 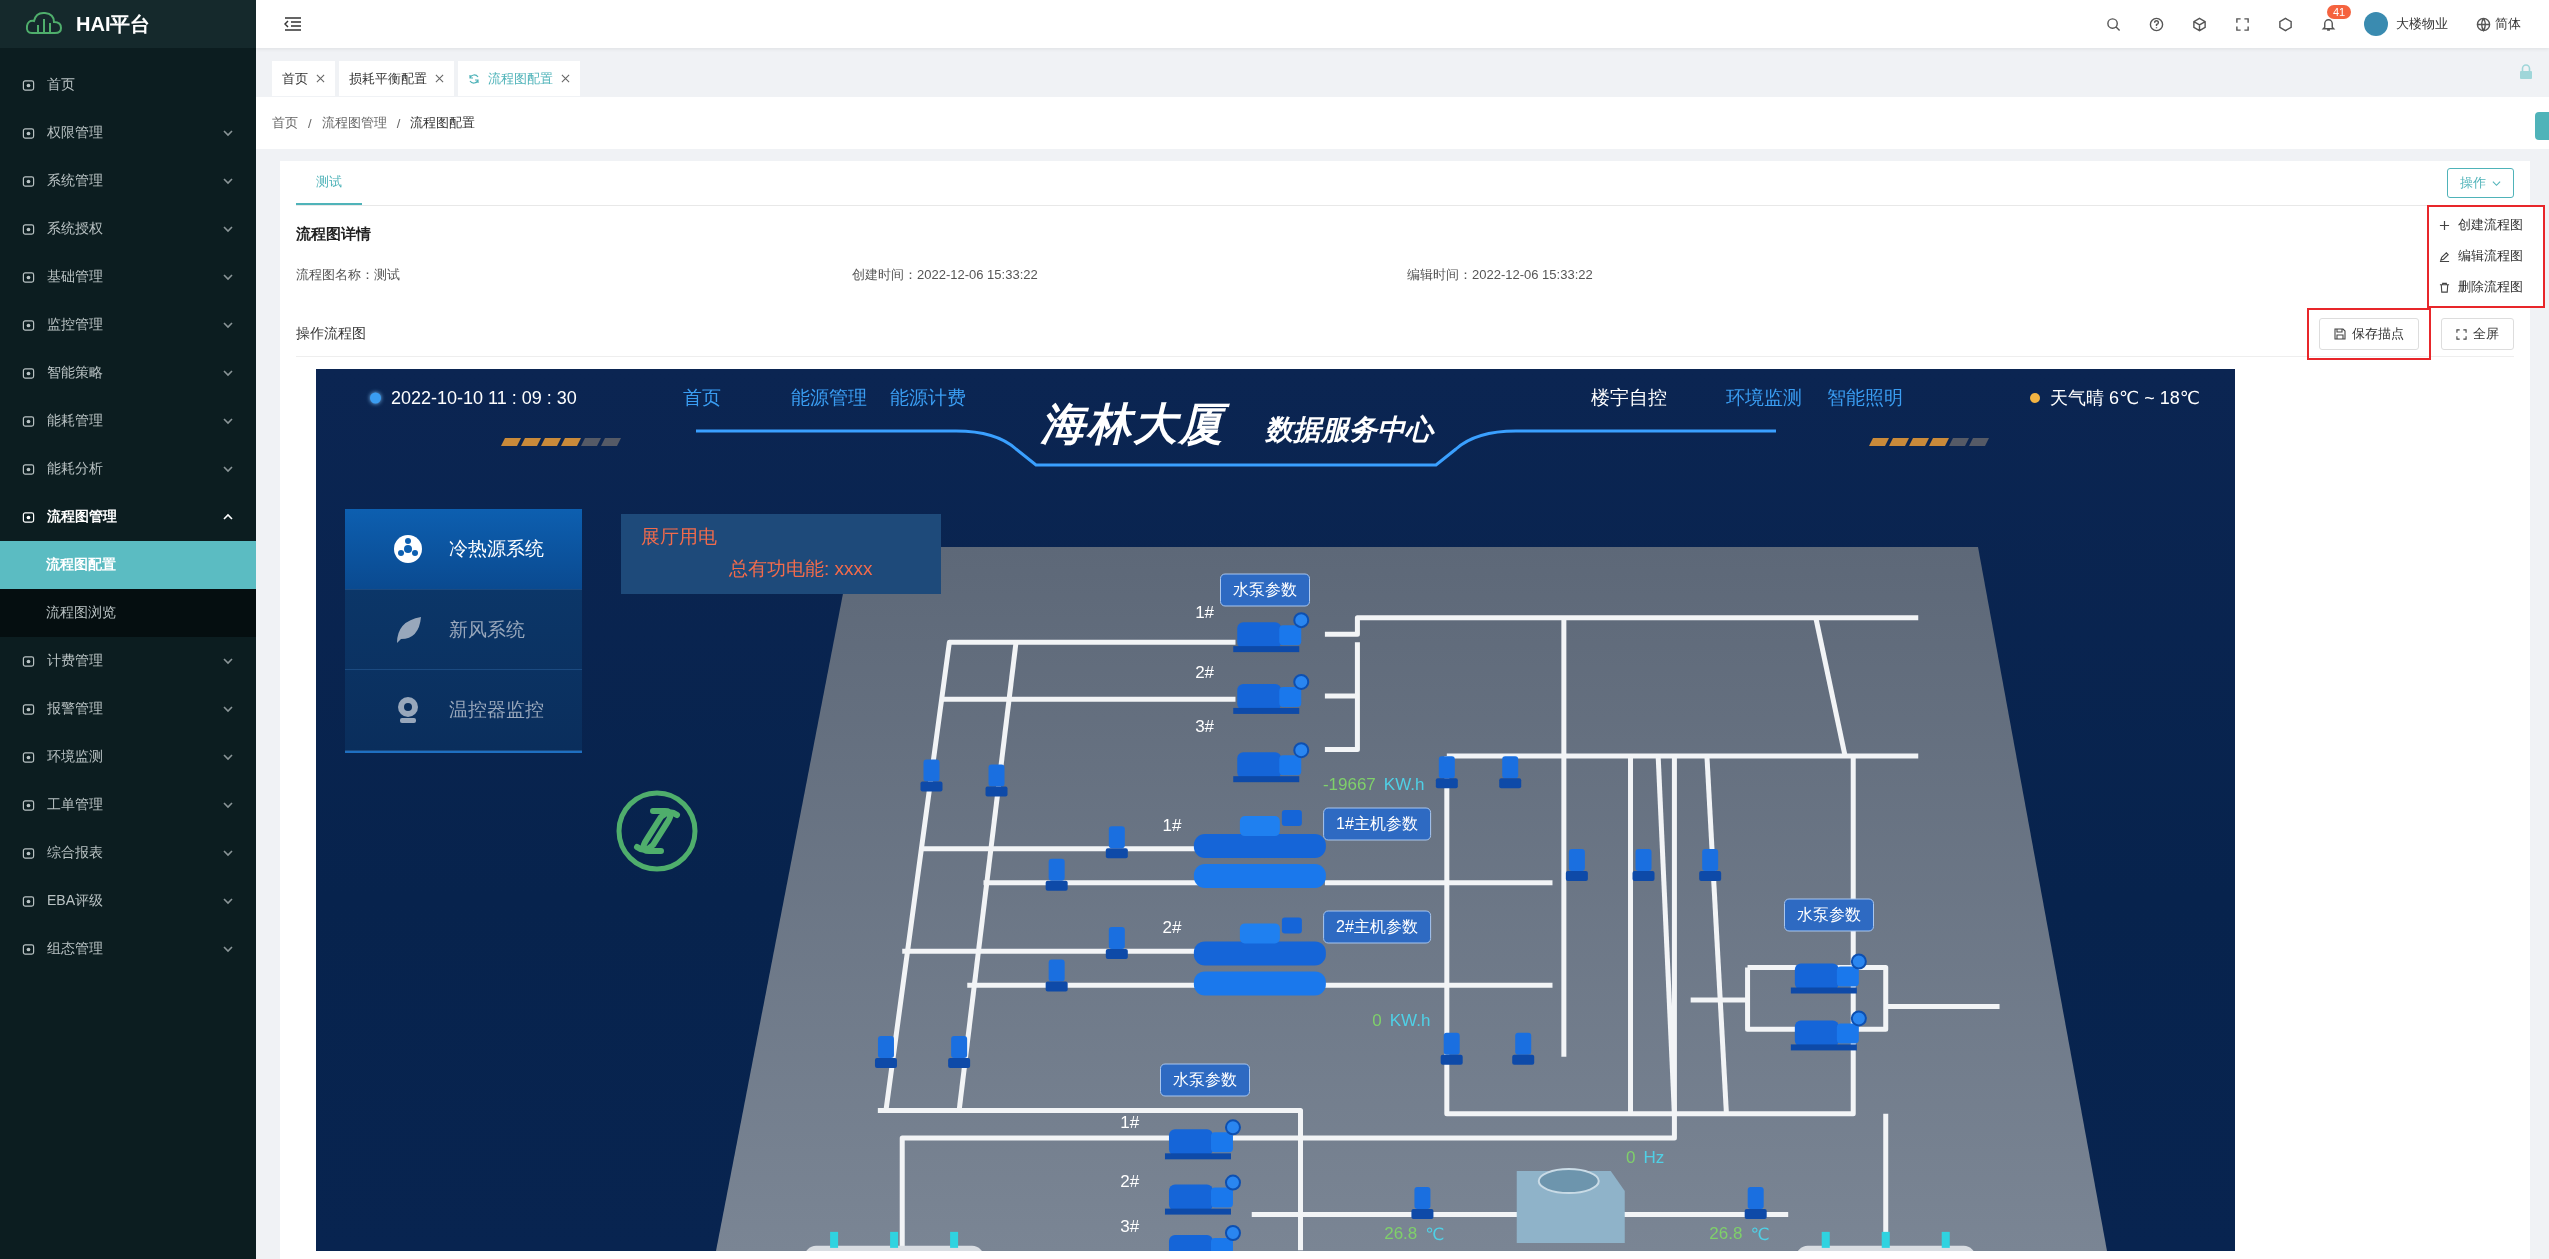 I want to click on help-icon, so click(x=2156, y=24).